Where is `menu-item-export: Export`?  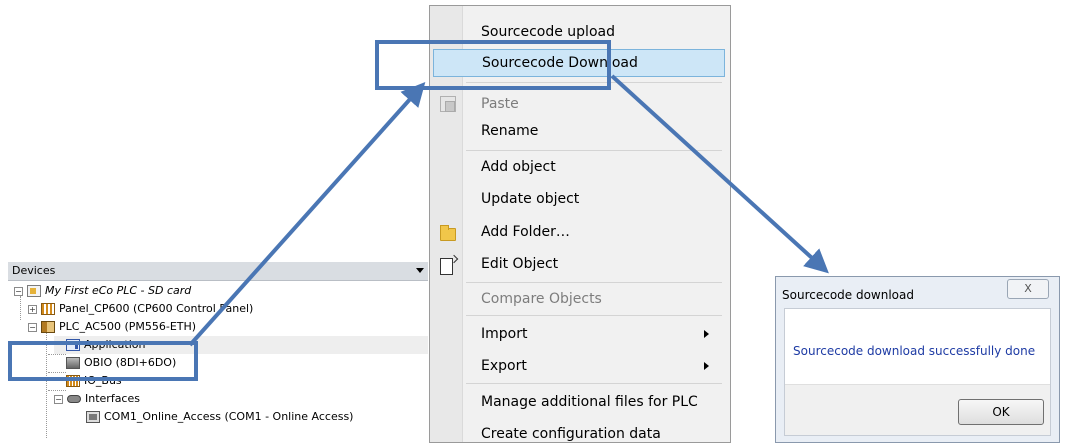
menu-item-export: Export is located at coordinates (579, 366).